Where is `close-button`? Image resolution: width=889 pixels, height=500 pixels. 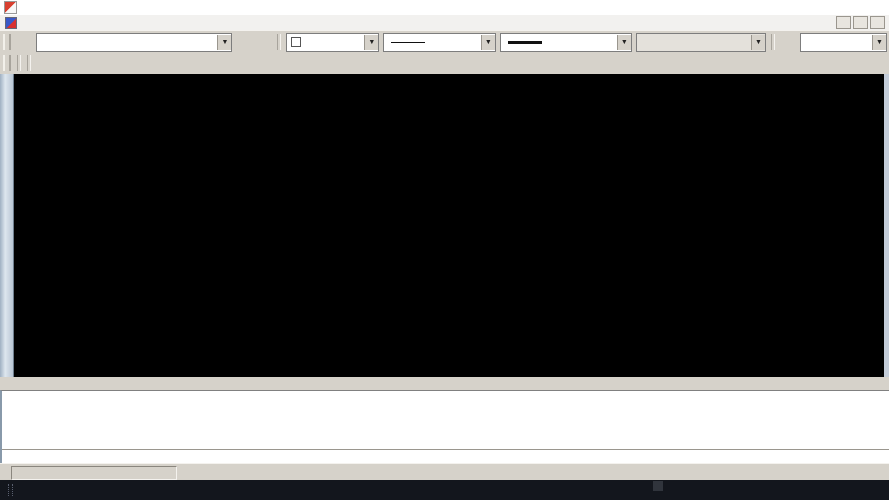
close-button is located at coordinates (873, 7).